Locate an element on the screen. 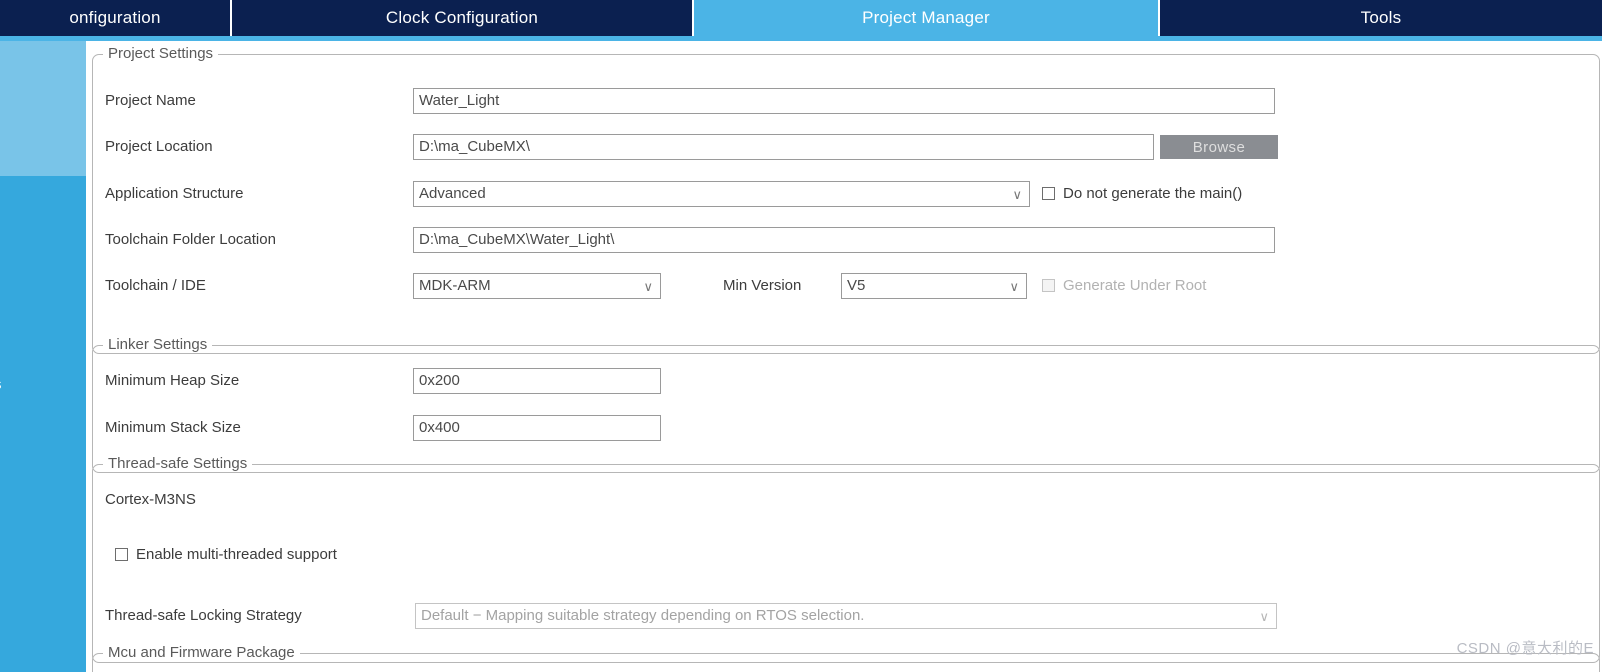 The height and width of the screenshot is (672, 1602). project-name-row: Project Name Water_Light is located at coordinates (846, 101).